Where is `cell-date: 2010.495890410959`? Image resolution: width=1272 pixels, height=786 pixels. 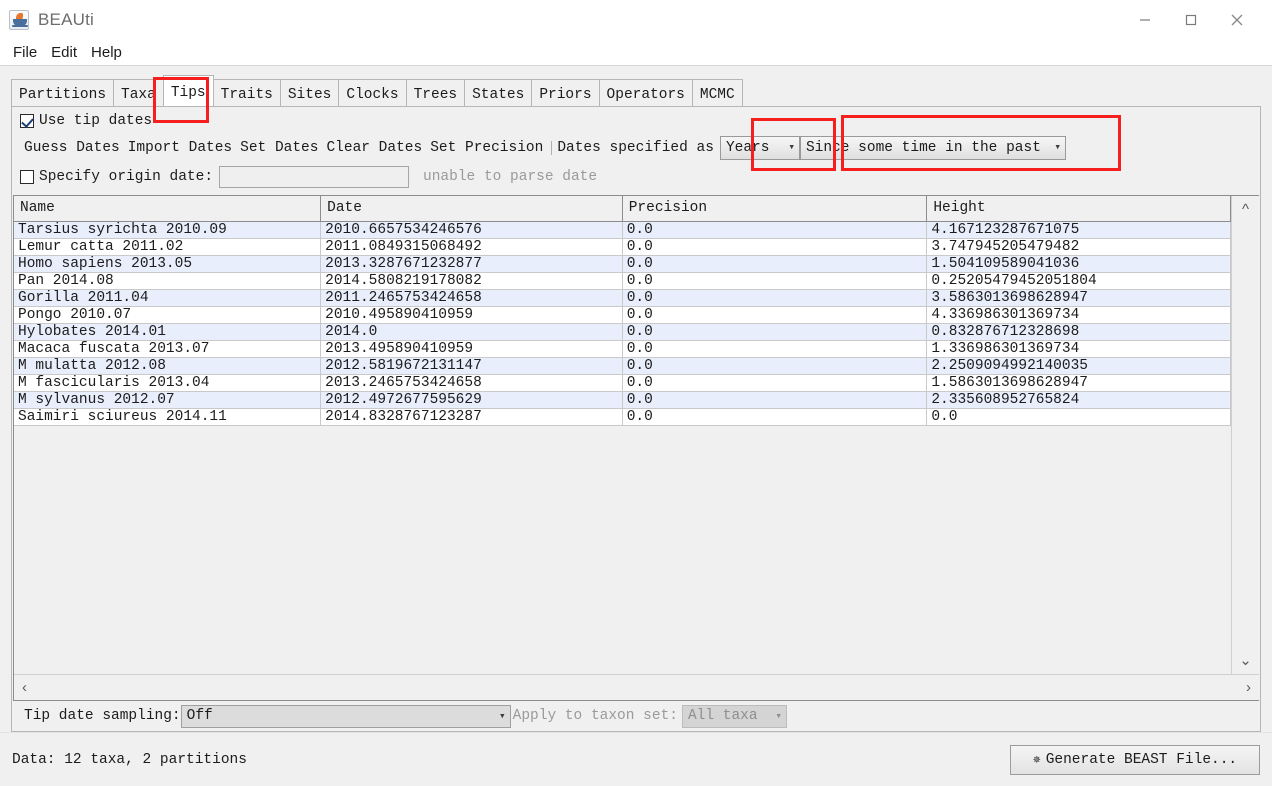 cell-date: 2010.495890410959 is located at coordinates (471, 315).